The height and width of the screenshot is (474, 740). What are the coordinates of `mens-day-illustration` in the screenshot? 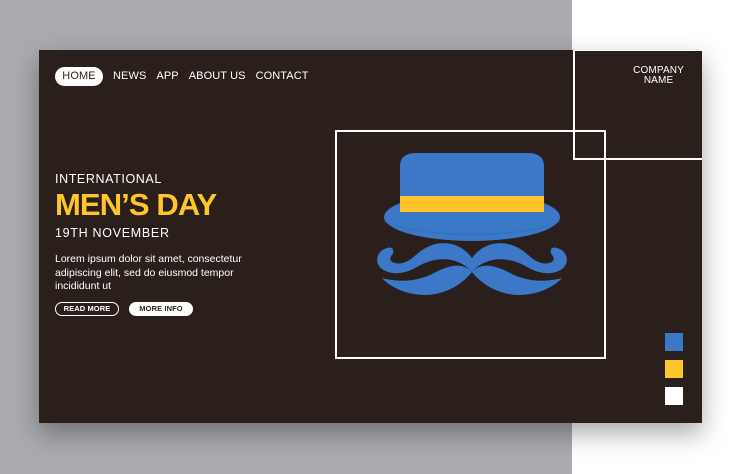 It's located at (472, 224).